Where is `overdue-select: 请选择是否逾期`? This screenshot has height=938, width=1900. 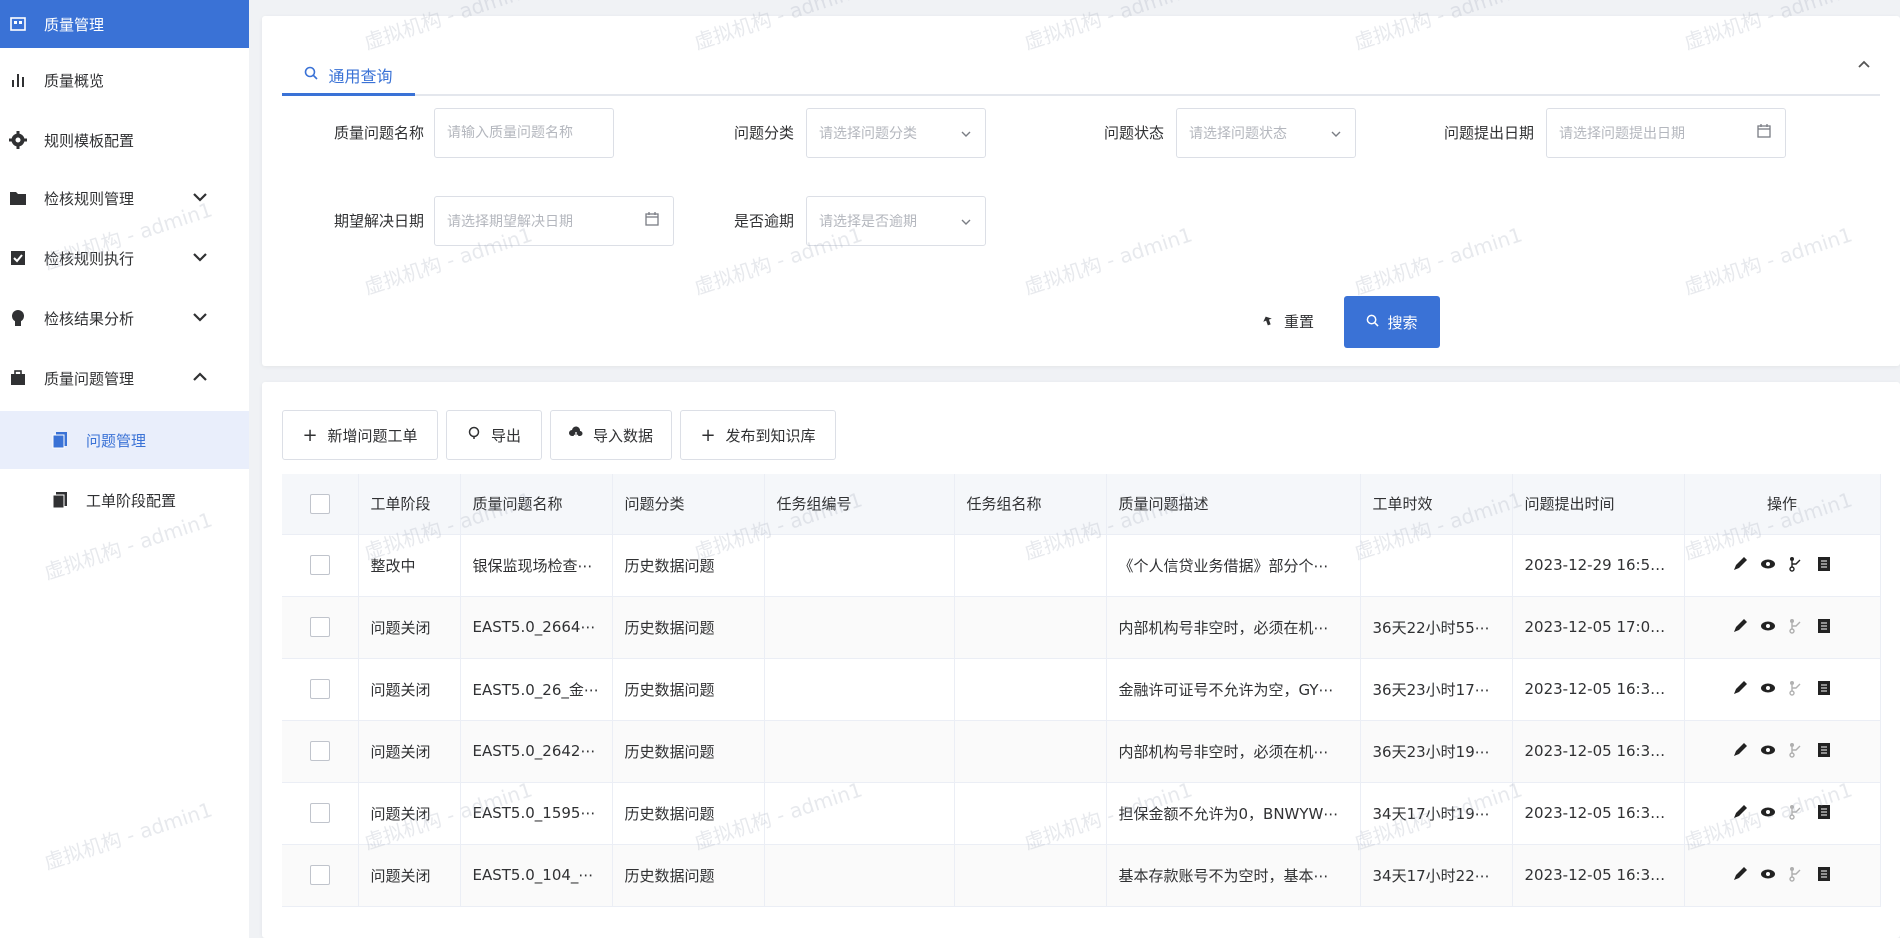
overdue-select: 请选择是否逾期 is located at coordinates (896, 221).